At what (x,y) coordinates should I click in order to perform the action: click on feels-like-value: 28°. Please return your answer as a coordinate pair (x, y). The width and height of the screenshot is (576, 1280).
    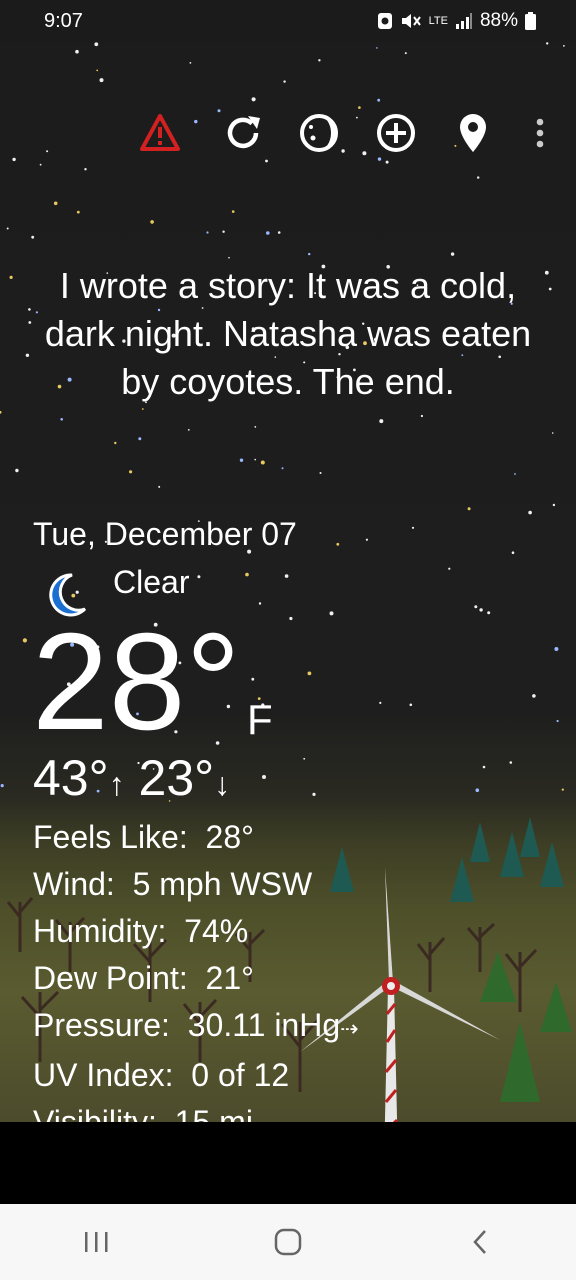
    Looking at the image, I should click on (229, 837).